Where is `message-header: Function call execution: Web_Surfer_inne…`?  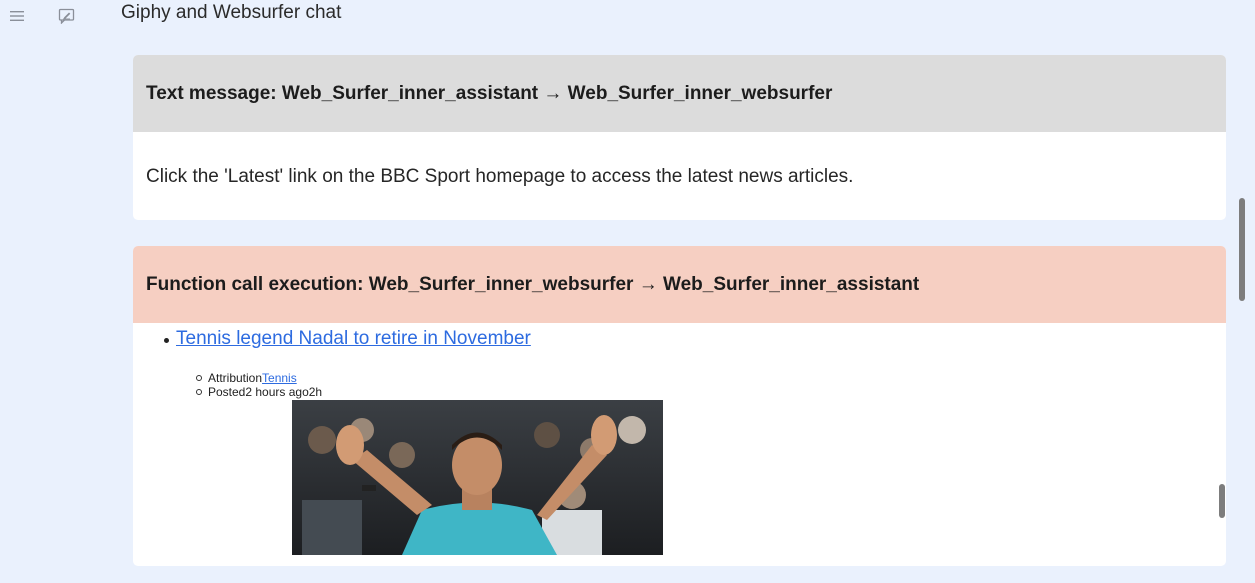 message-header: Function call execution: Web_Surfer_inne… is located at coordinates (679, 284).